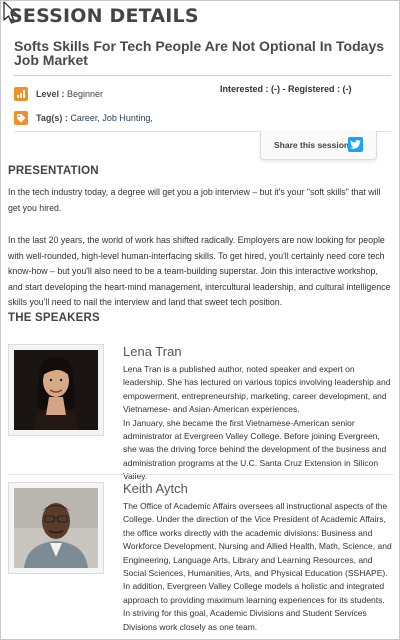 This screenshot has width=400, height=640. I want to click on speaker-divider, so click(201, 474).